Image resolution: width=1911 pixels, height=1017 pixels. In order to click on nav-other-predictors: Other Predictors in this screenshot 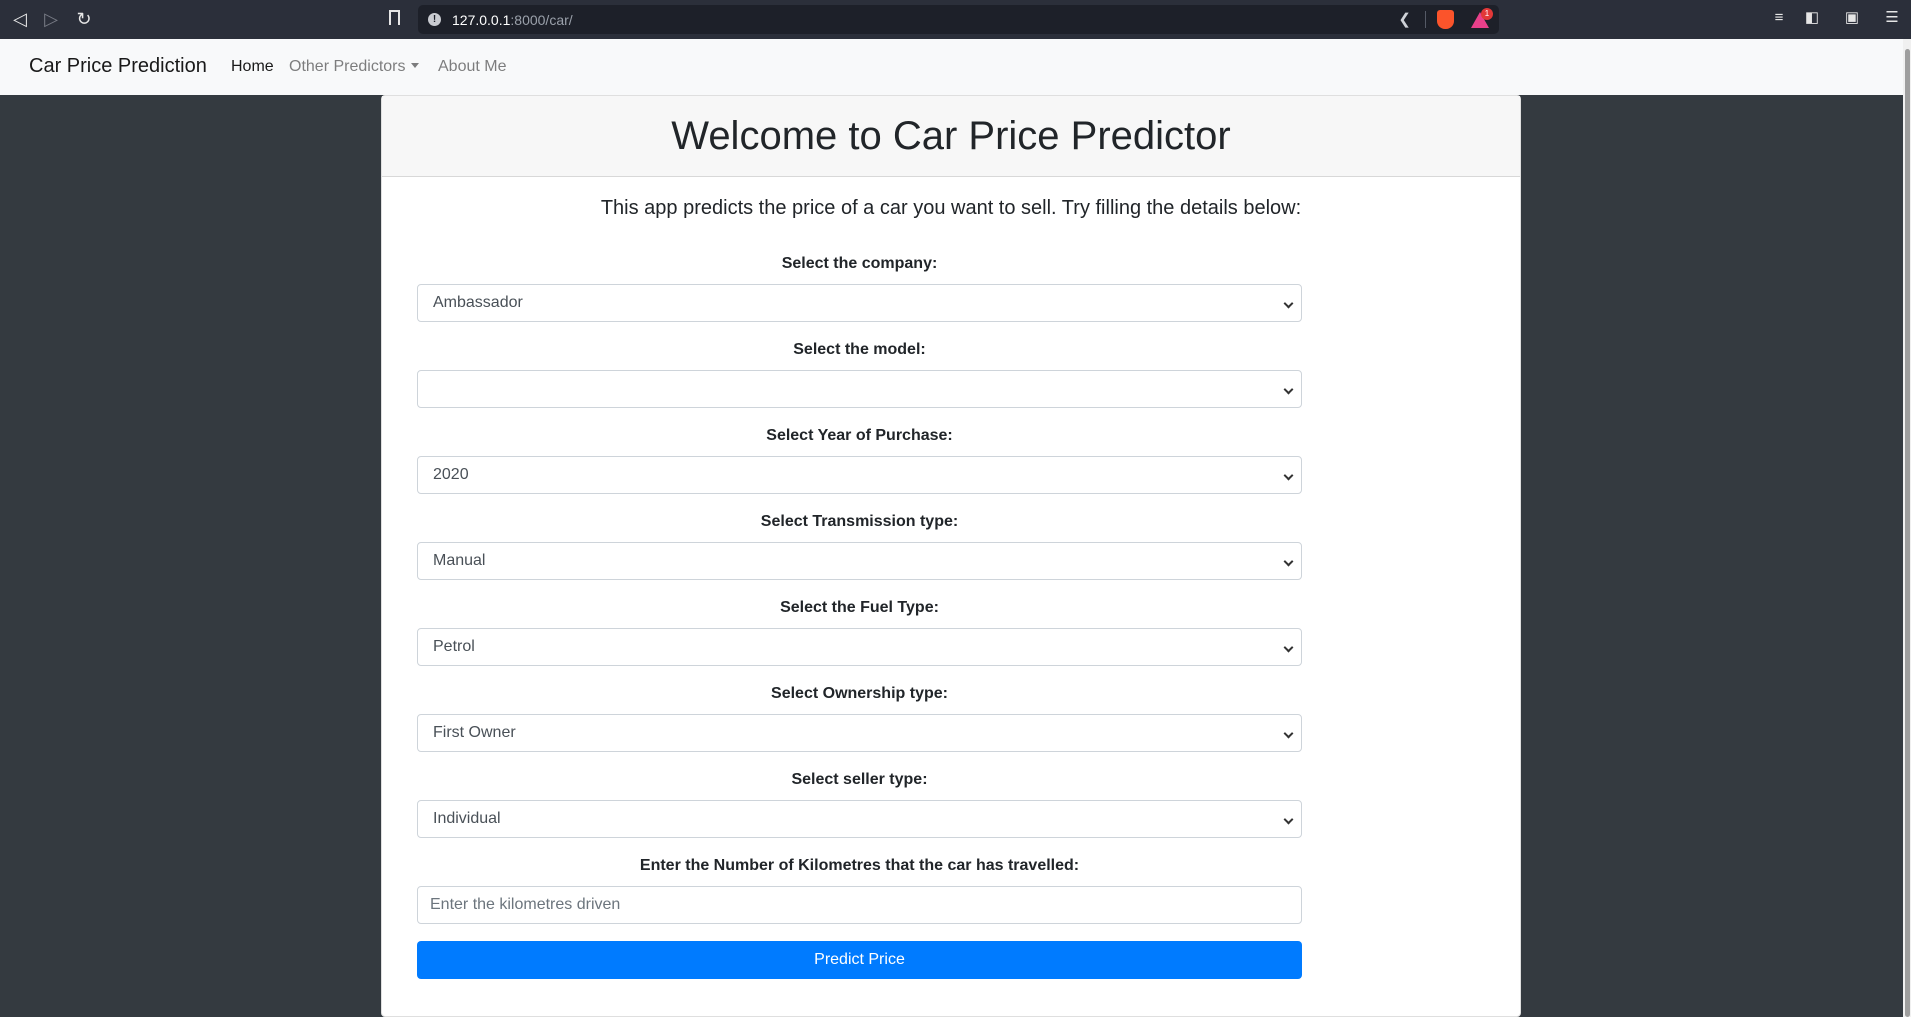, I will do `click(354, 67)`.